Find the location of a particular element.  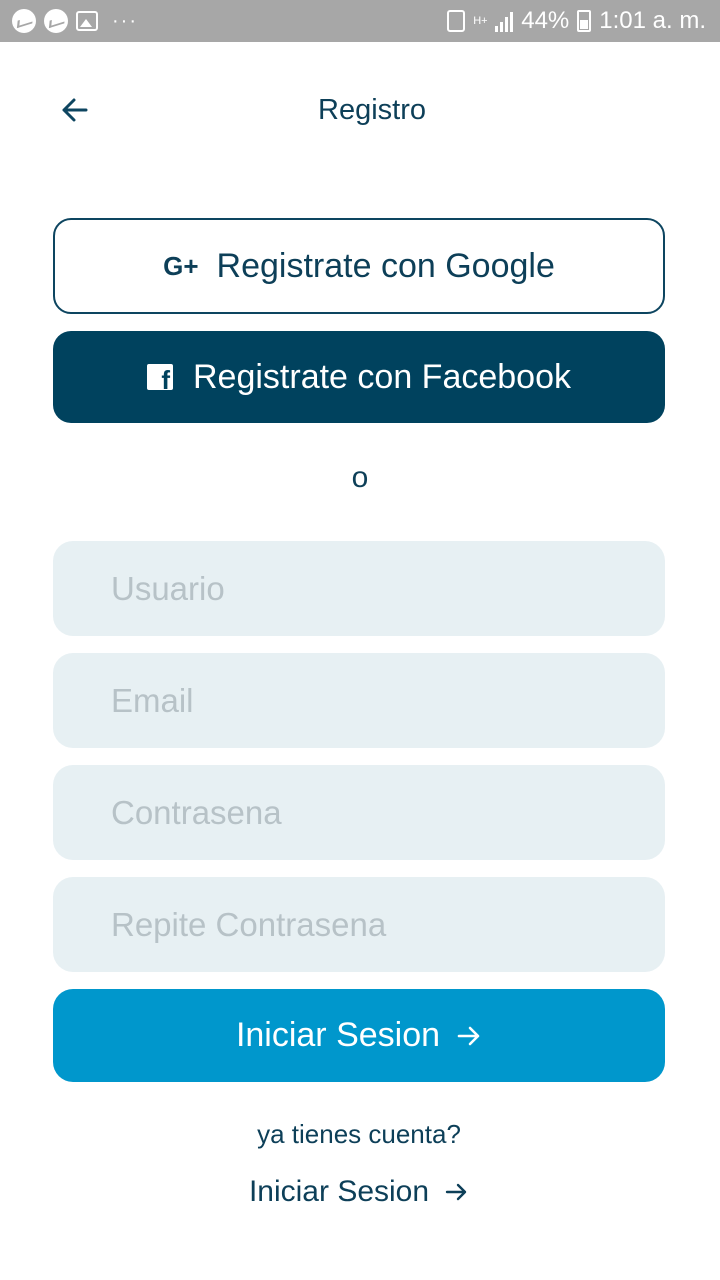

or-separator: o is located at coordinates (360, 477).